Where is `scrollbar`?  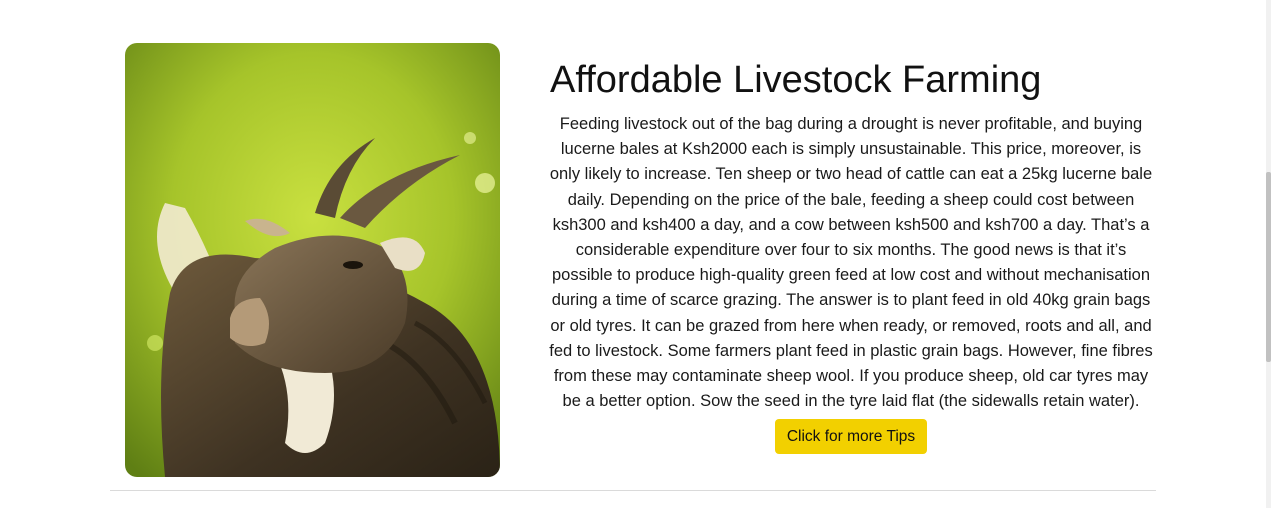
scrollbar is located at coordinates (1268, 254).